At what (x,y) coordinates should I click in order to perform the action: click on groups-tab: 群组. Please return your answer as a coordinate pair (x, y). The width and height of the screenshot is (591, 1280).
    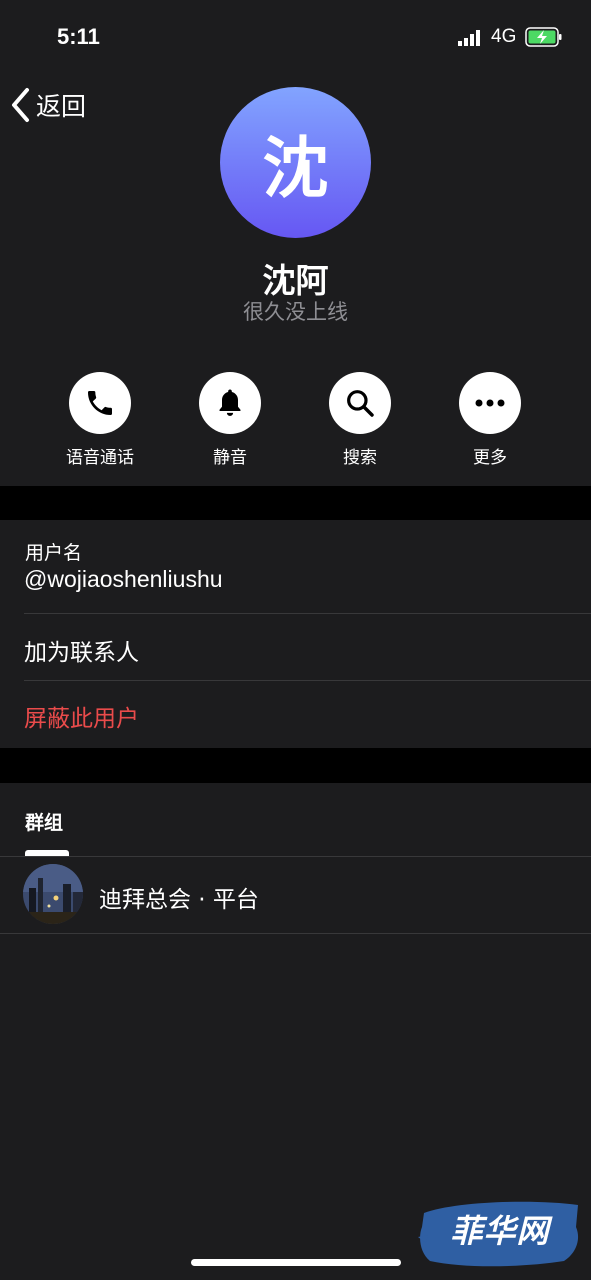
    Looking at the image, I should click on (44, 821).